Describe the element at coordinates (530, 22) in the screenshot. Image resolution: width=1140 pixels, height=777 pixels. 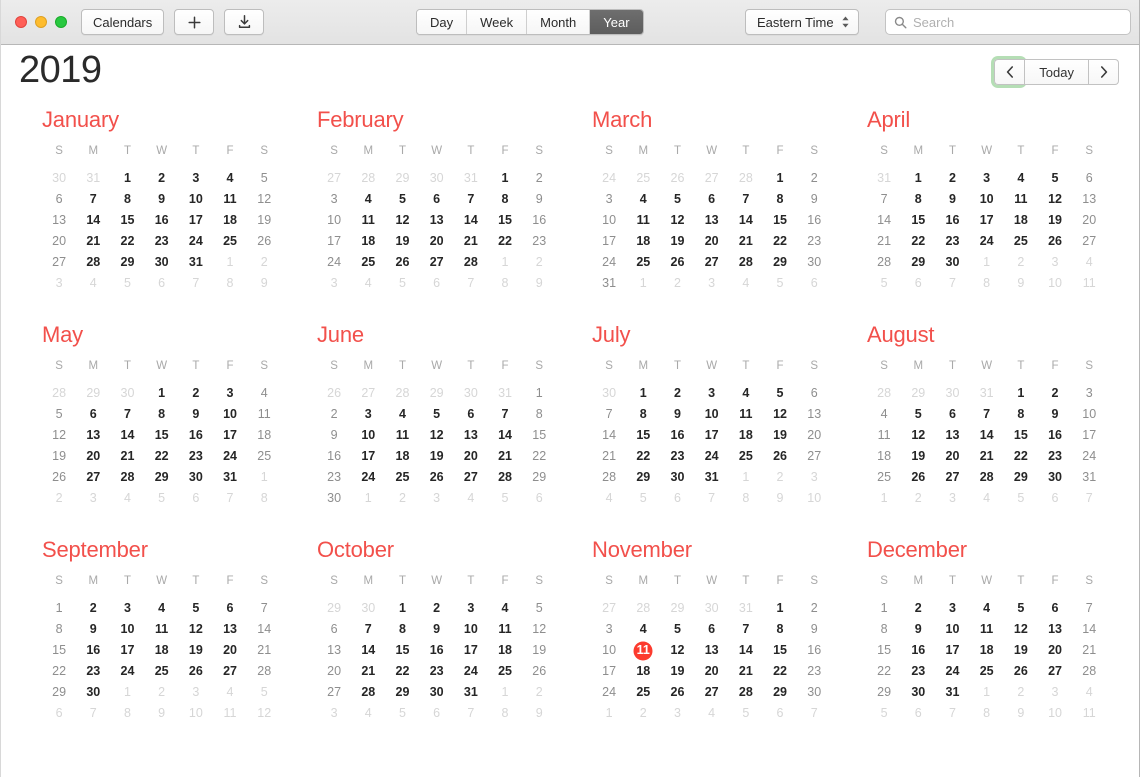
I see `view-switcher: Day Week Month Year` at that location.